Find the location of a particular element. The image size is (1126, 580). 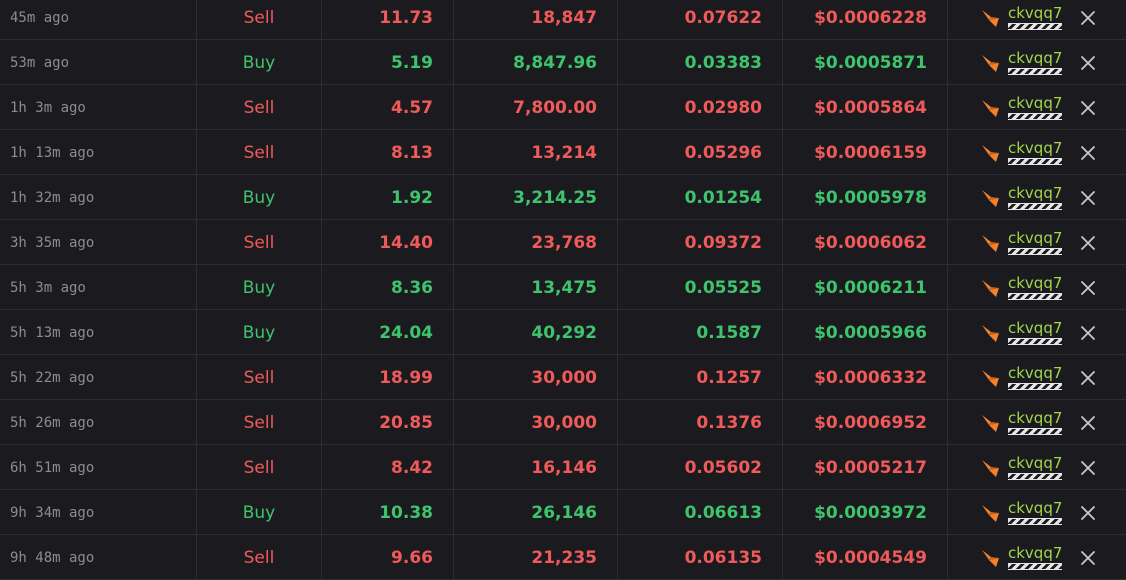

trade-sol: 0.09372 is located at coordinates (700, 242).